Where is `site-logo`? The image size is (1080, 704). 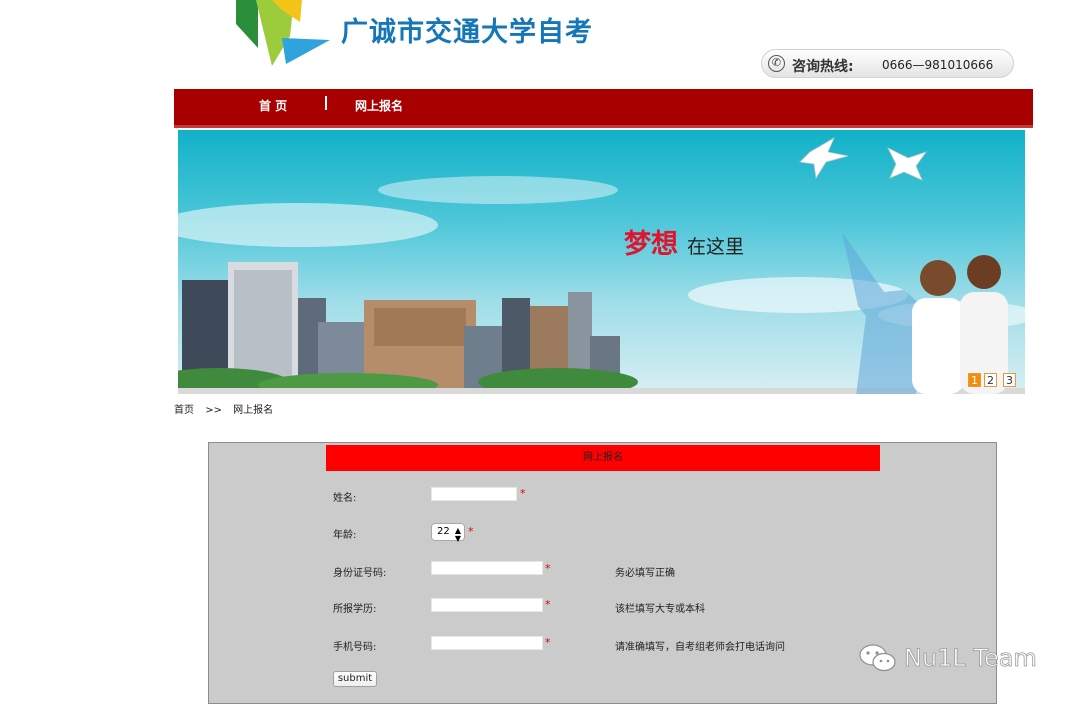
site-logo is located at coordinates (282, 33).